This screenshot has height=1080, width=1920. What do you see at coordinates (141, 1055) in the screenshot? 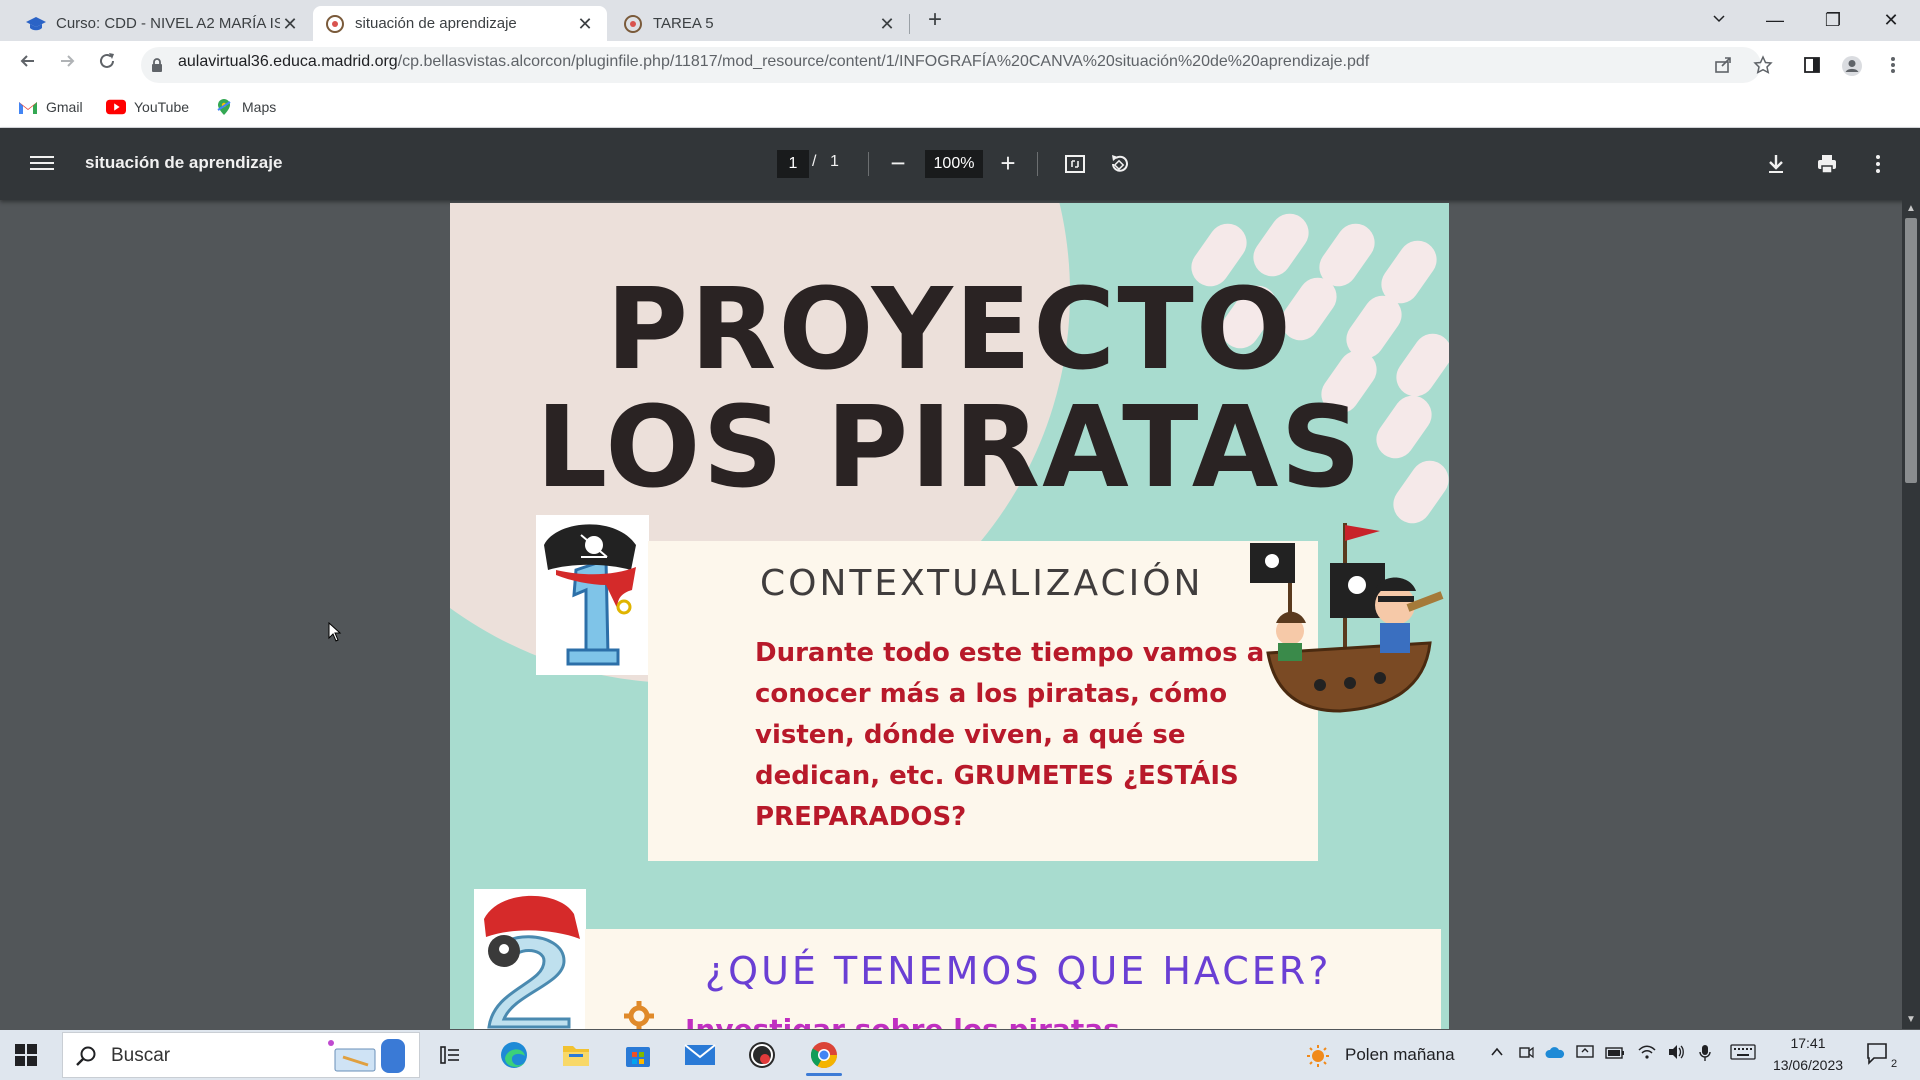
I see `search-placeholder: Buscar` at bounding box center [141, 1055].